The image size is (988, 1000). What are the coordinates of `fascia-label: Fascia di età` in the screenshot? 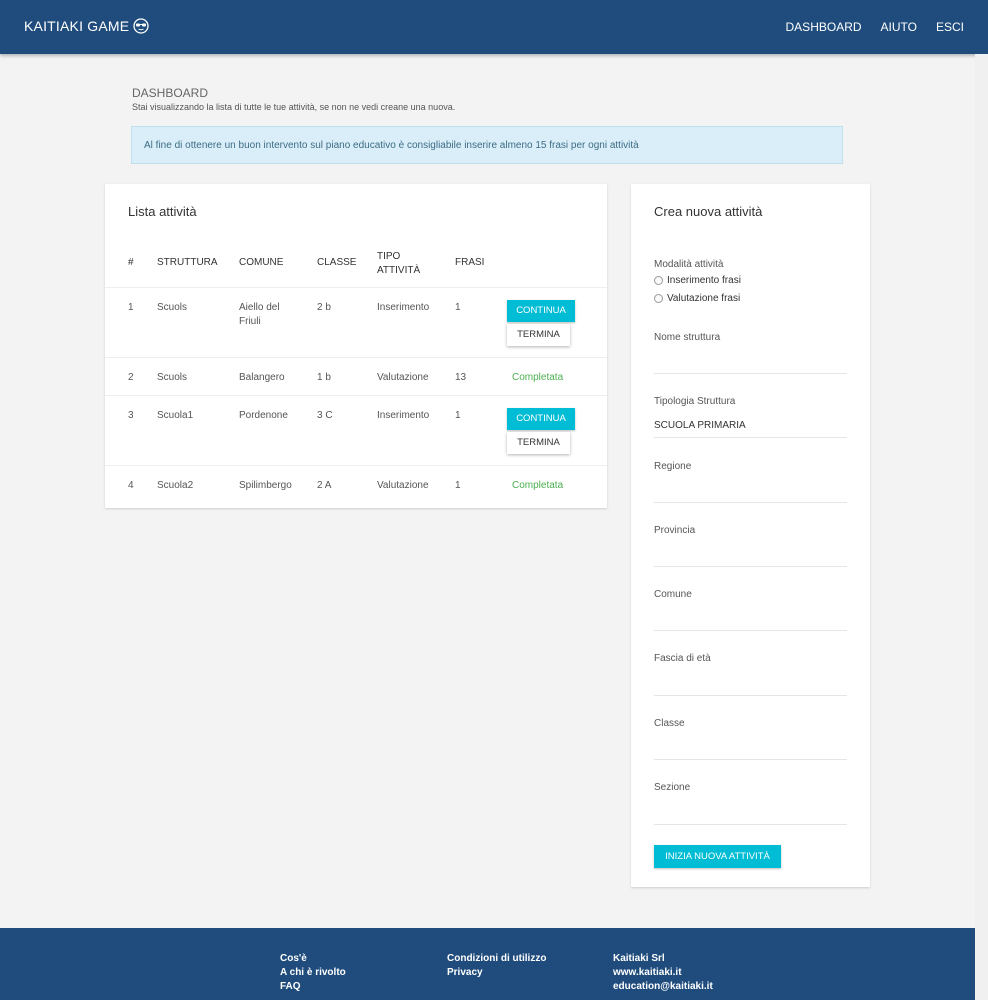 It's located at (682, 658).